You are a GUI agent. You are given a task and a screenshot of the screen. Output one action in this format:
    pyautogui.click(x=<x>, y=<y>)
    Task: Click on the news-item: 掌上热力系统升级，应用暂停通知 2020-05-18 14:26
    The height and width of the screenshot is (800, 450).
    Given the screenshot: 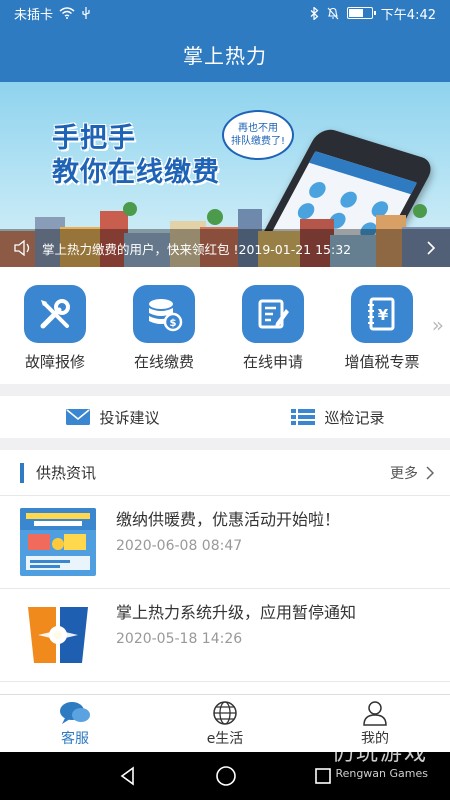 What is the action you would take?
    pyautogui.click(x=225, y=635)
    